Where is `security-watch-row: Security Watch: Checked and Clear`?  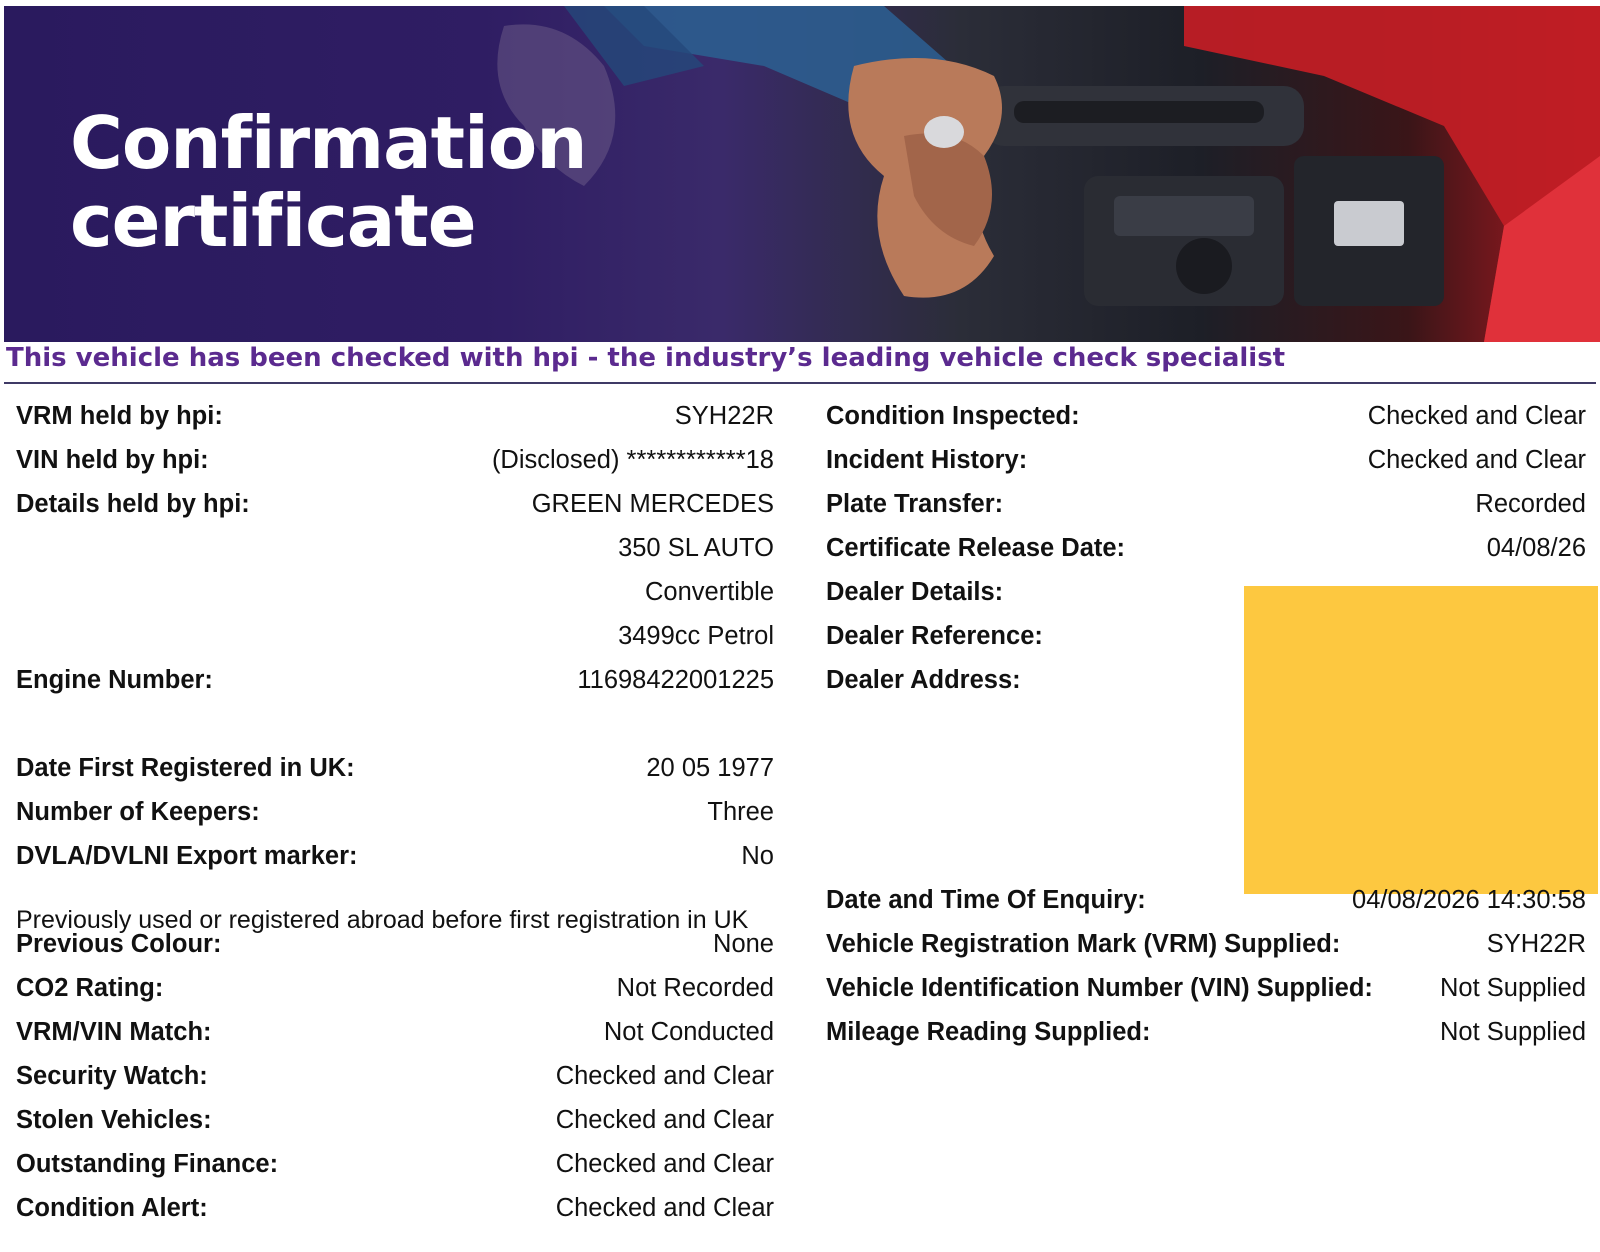
security-watch-row: Security Watch: Checked and Clear is located at coordinates (395, 1076).